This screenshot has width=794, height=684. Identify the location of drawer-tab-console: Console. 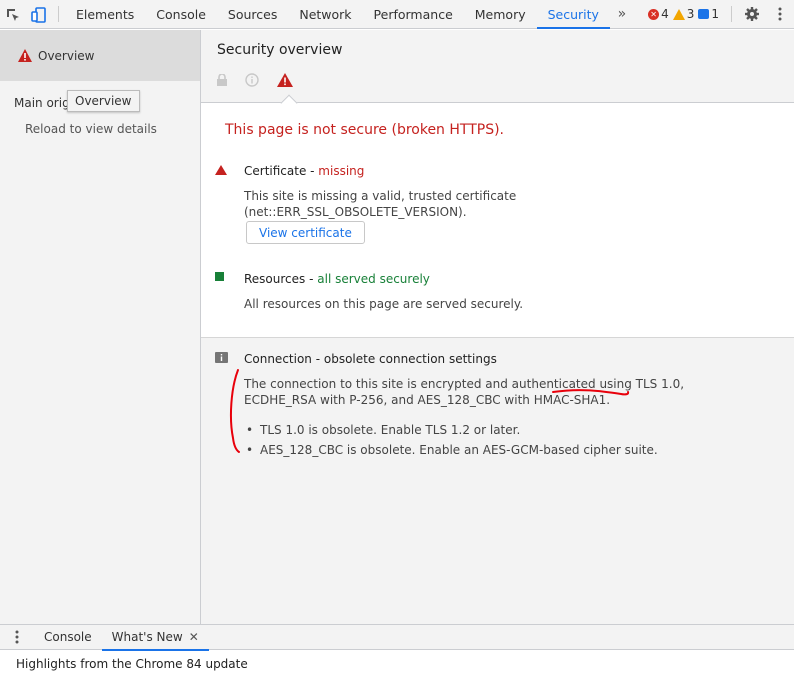
(68, 637).